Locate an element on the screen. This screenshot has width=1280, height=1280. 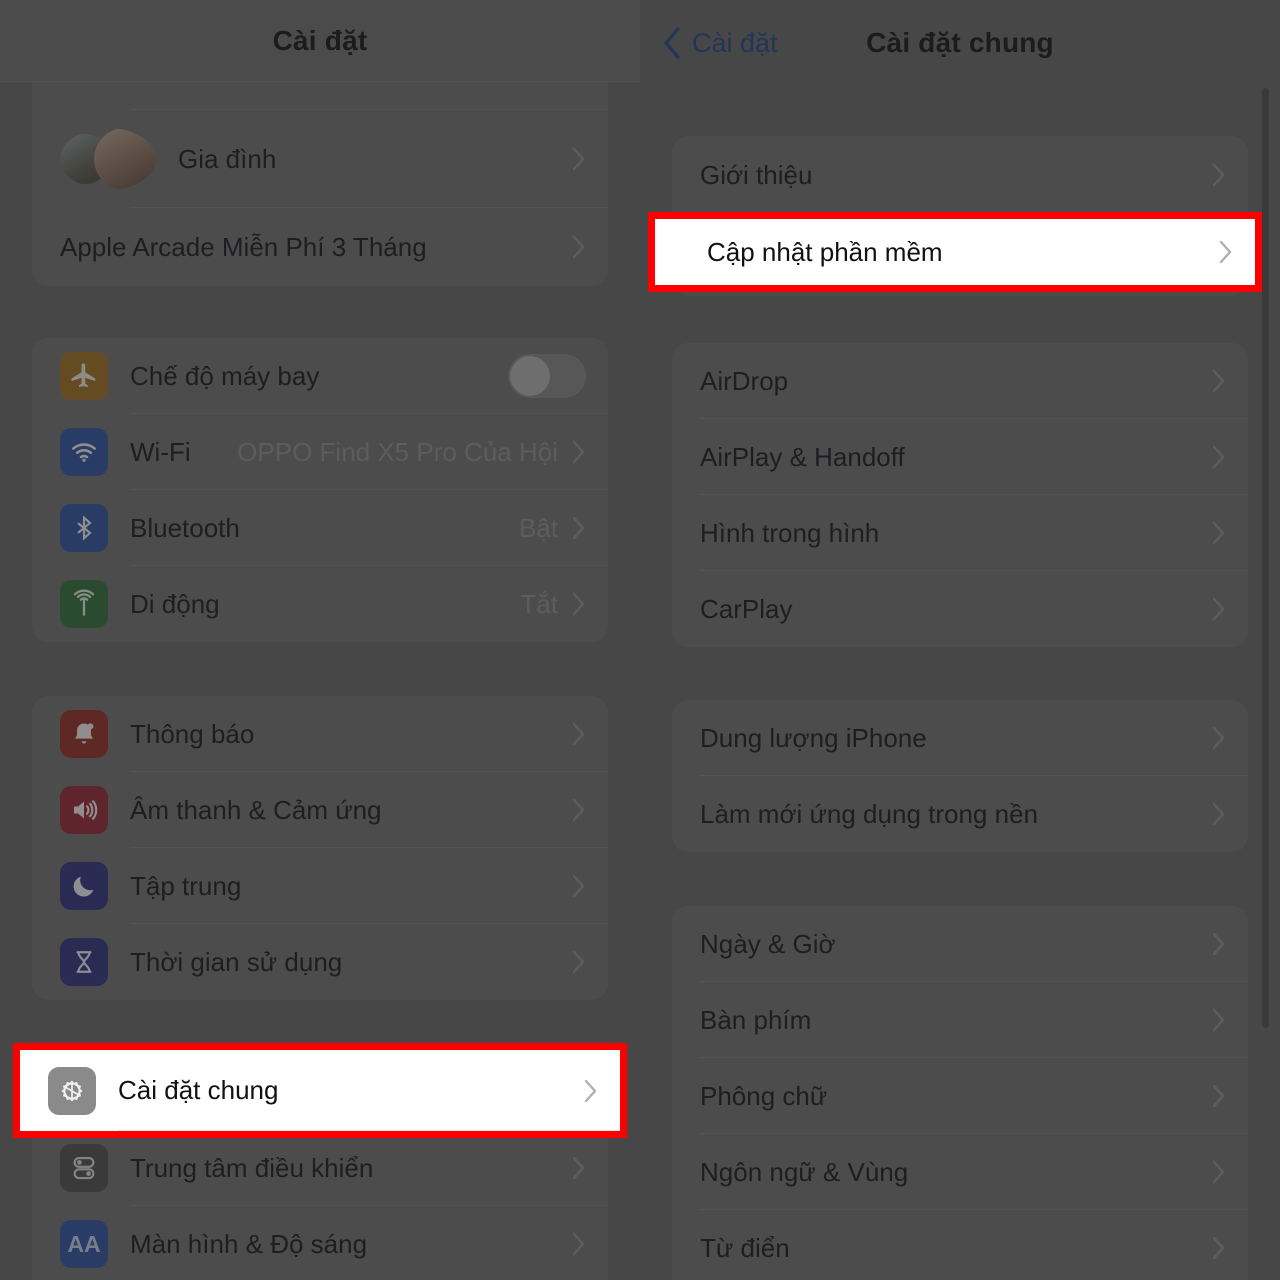
cellular-antenna-icon is located at coordinates (84, 604).